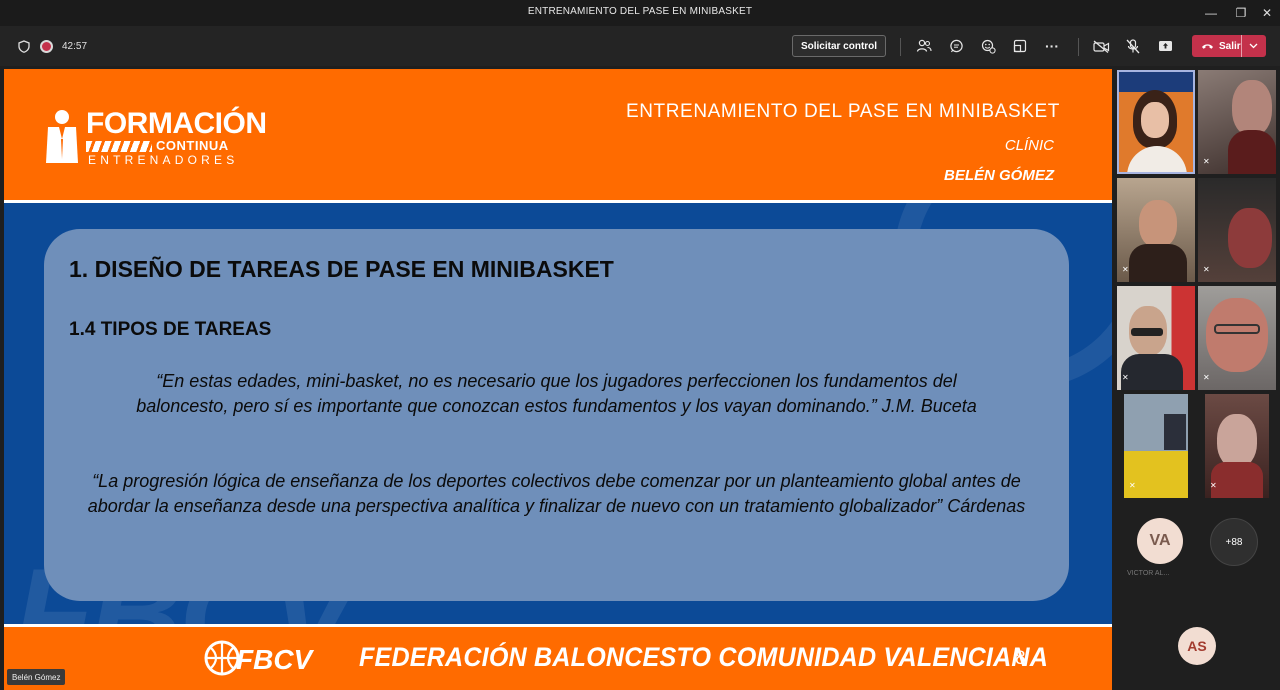  I want to click on participant-avatar-as: AS, so click(1197, 646).